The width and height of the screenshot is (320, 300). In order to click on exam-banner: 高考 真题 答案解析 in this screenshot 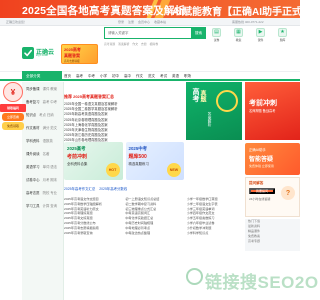, I will do `click(214, 111)`.